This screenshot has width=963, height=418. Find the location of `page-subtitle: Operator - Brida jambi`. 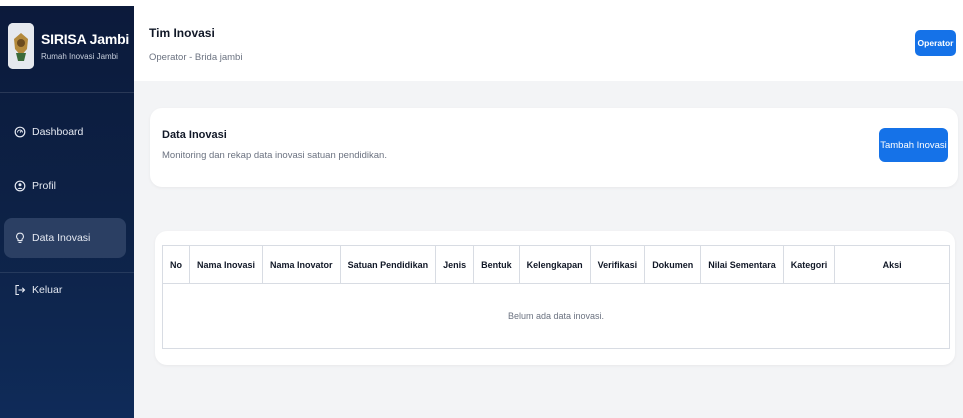

page-subtitle: Operator - Brida jambi is located at coordinates (196, 57).